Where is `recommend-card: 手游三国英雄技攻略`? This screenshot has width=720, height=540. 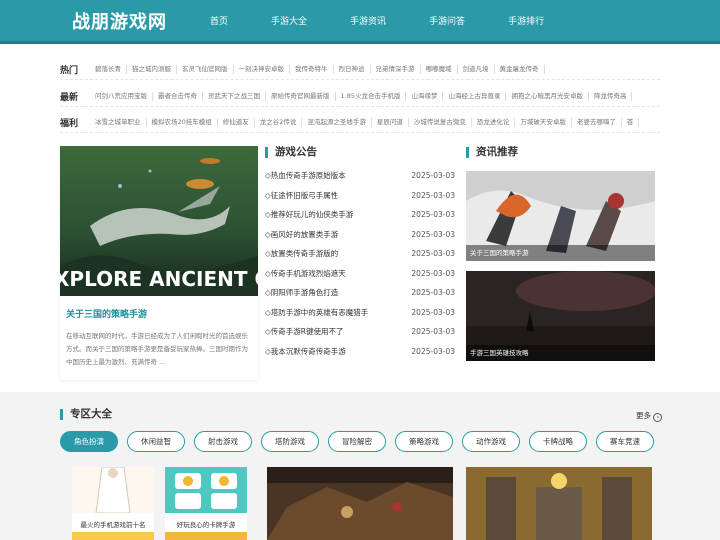 recommend-card: 手游三国英雄技攻略 is located at coordinates (560, 316).